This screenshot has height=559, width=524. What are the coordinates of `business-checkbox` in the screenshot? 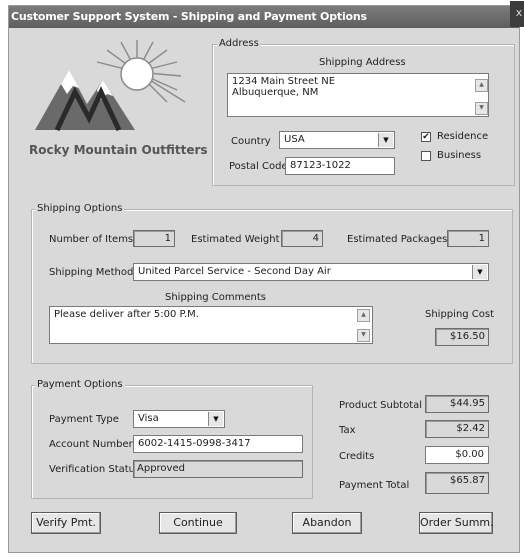 It's located at (426, 156).